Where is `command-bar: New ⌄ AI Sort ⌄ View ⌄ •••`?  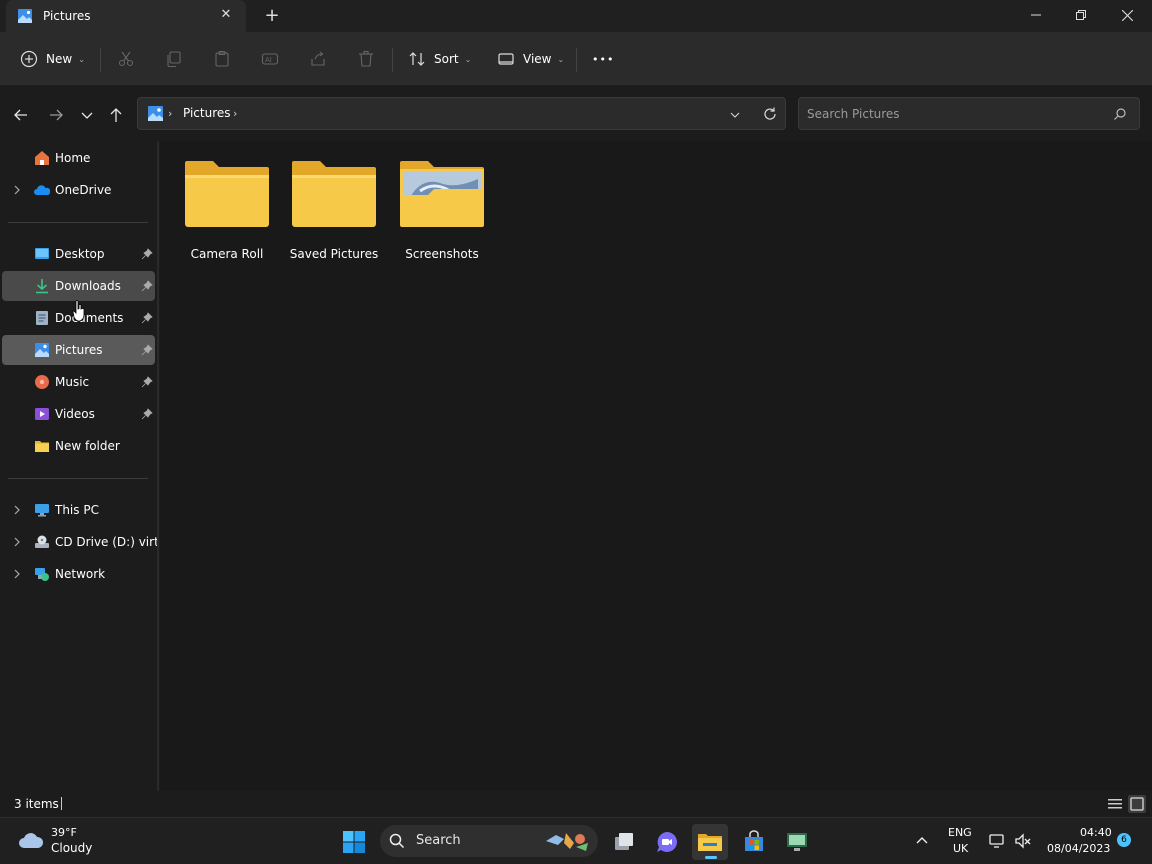
command-bar: New ⌄ AI Sort ⌄ View ⌄ ••• is located at coordinates (576, 59).